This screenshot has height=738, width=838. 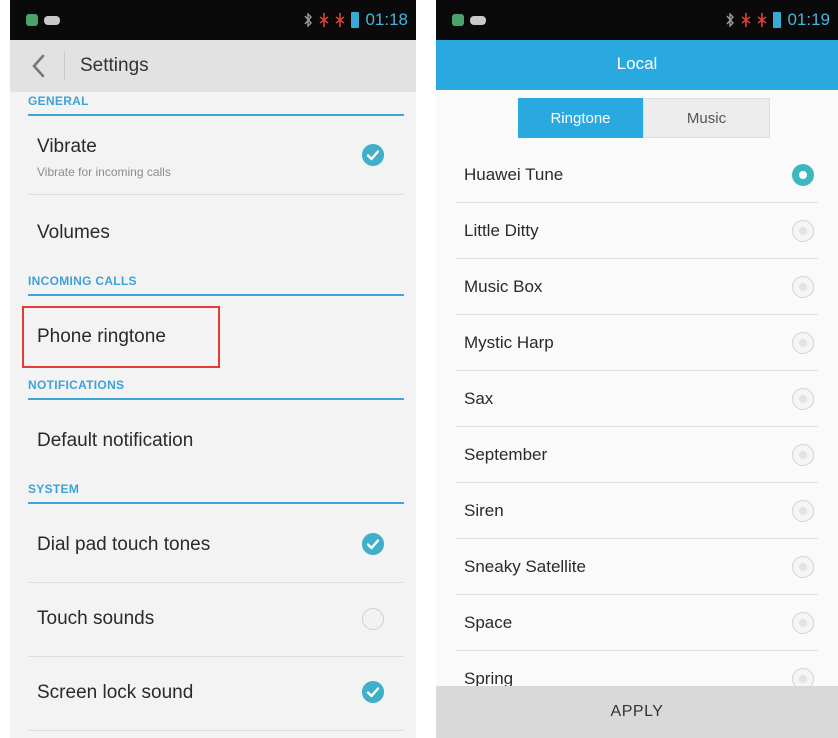 I want to click on default-notification-setting: Default notification, so click(x=216, y=440).